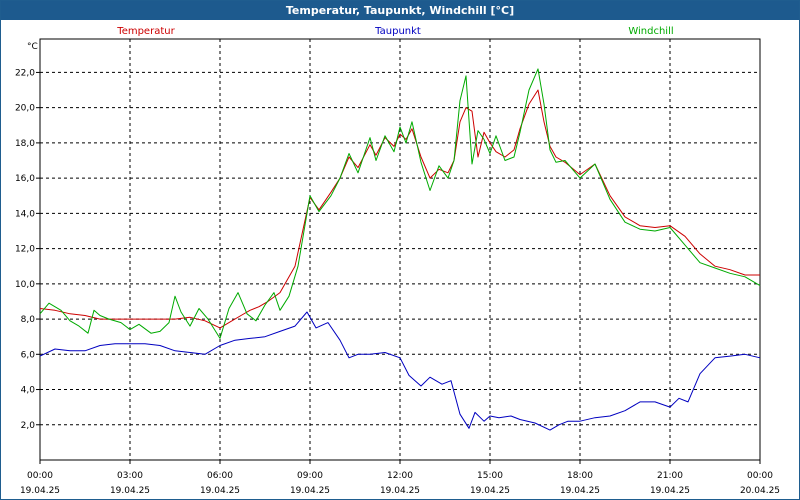 The height and width of the screenshot is (500, 800). I want to click on y-tick-label: 22,0, so click(25, 73).